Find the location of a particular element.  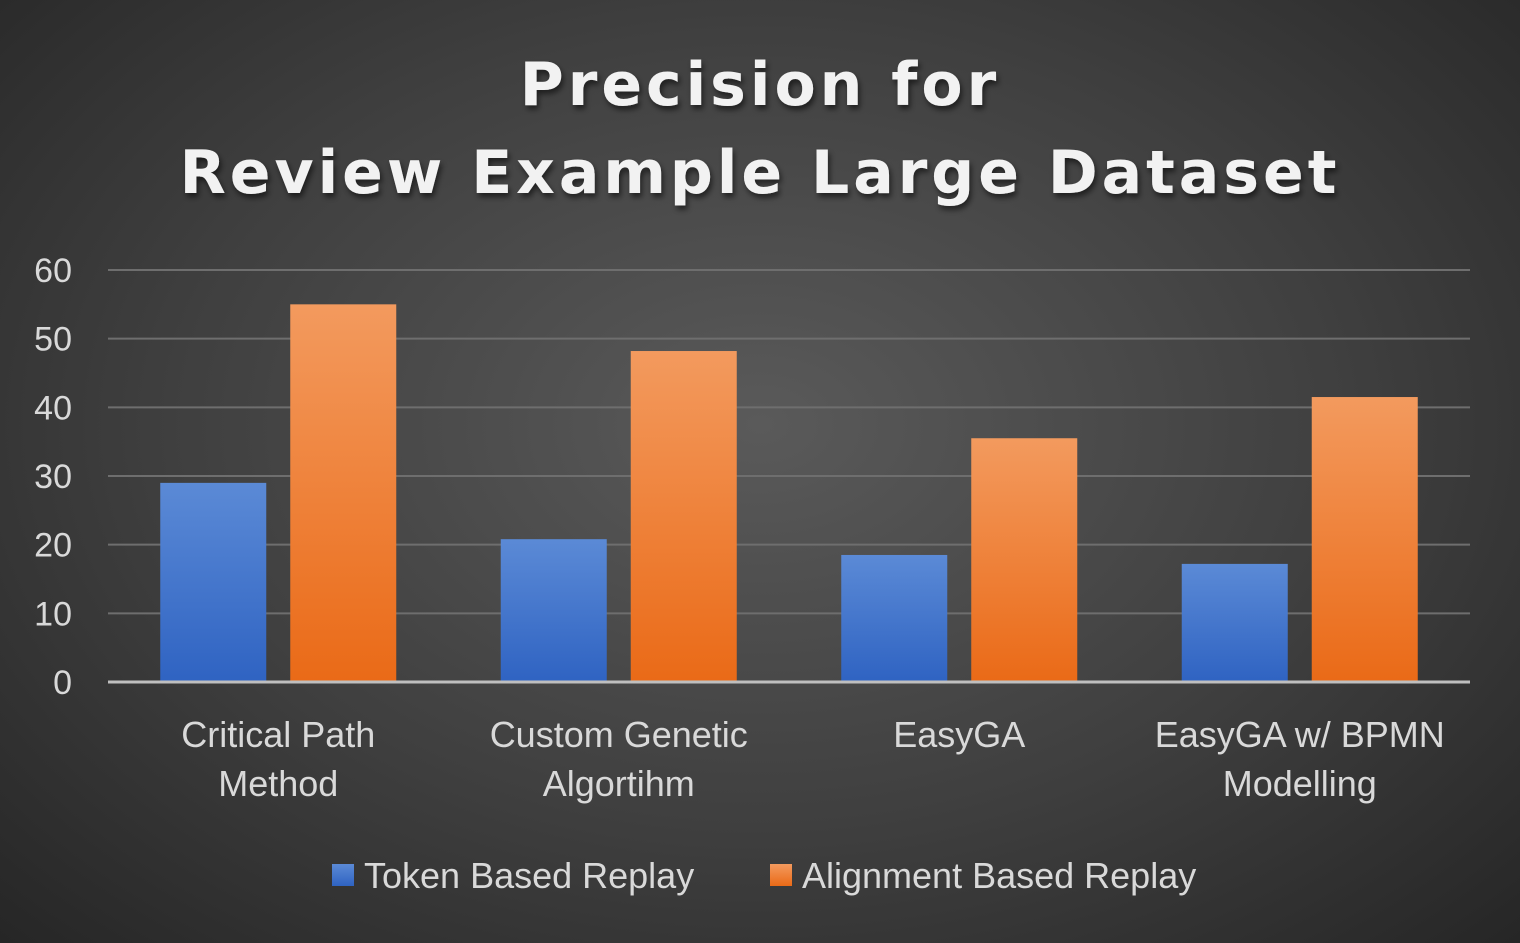

chart-title-line-2: Review Example Large Dataset is located at coordinates (760, 173).